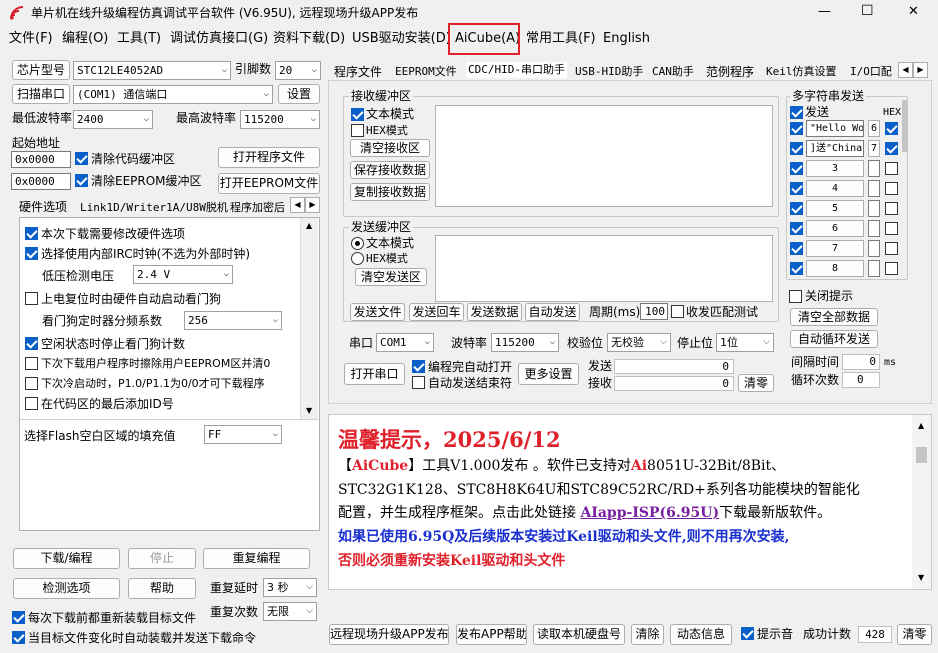  What do you see at coordinates (389, 634) in the screenshot?
I see `remote-upgrade-button: 远程现场升级APP发布` at bounding box center [389, 634].